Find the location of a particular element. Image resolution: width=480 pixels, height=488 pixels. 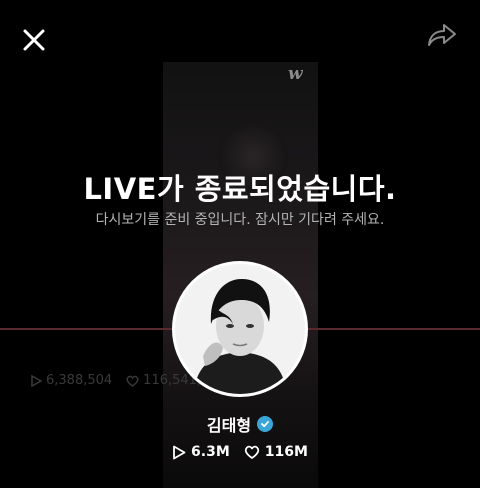

close-button is located at coordinates (35, 39).